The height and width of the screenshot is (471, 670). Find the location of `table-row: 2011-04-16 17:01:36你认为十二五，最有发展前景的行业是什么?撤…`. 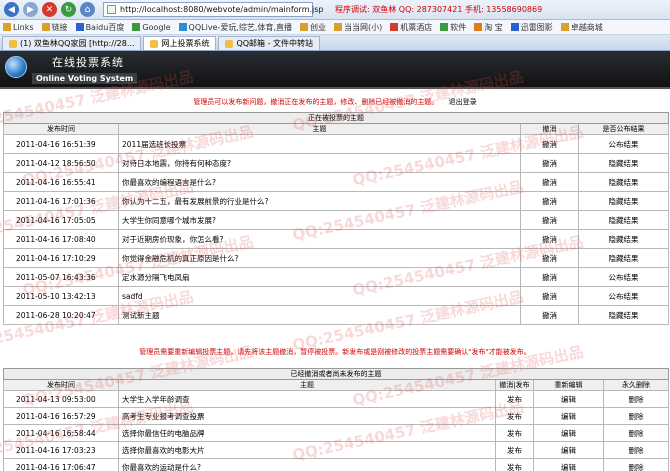

table-row: 2011-04-16 17:01:36你认为十二五，最有发展前景的行业是什么?撤… is located at coordinates (336, 201).